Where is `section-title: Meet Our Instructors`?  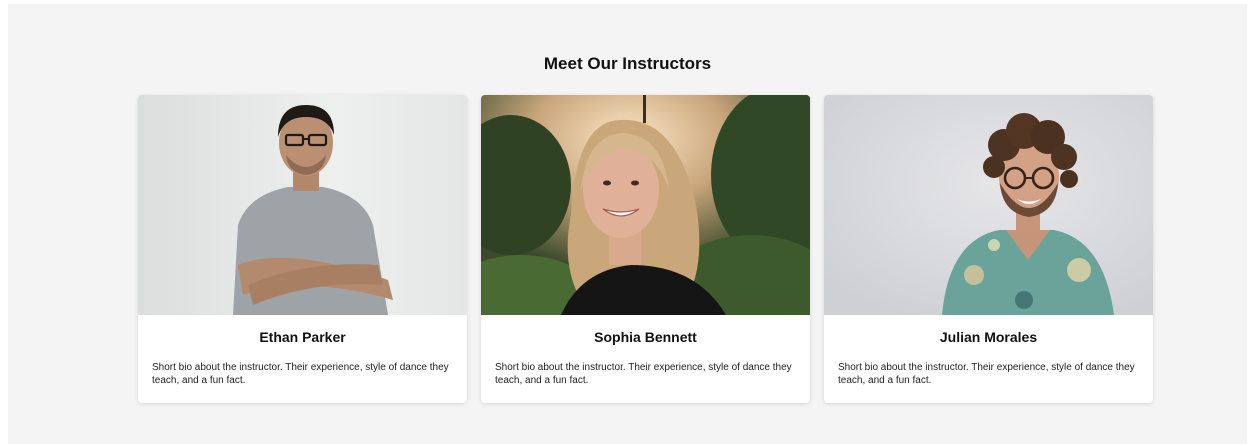 section-title: Meet Our Instructors is located at coordinates (627, 63).